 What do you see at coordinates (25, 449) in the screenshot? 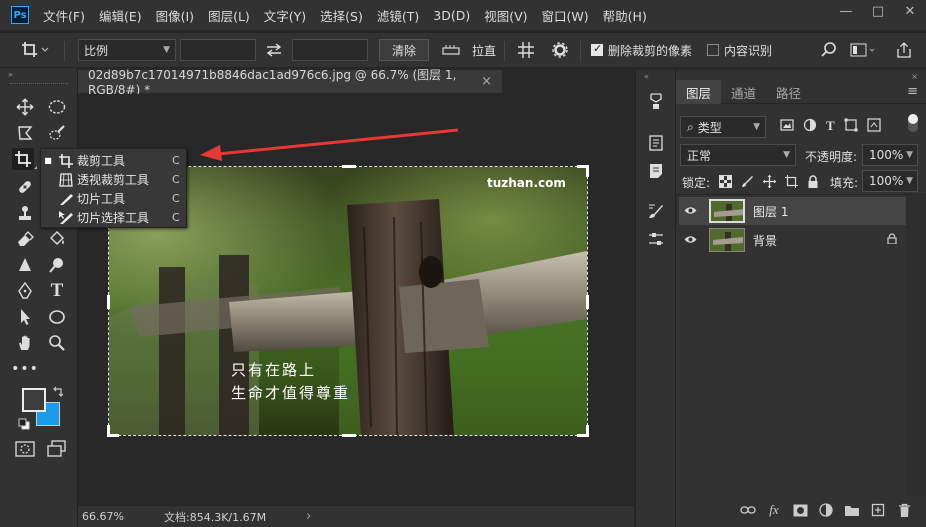
I see `quick-mask-icon` at bounding box center [25, 449].